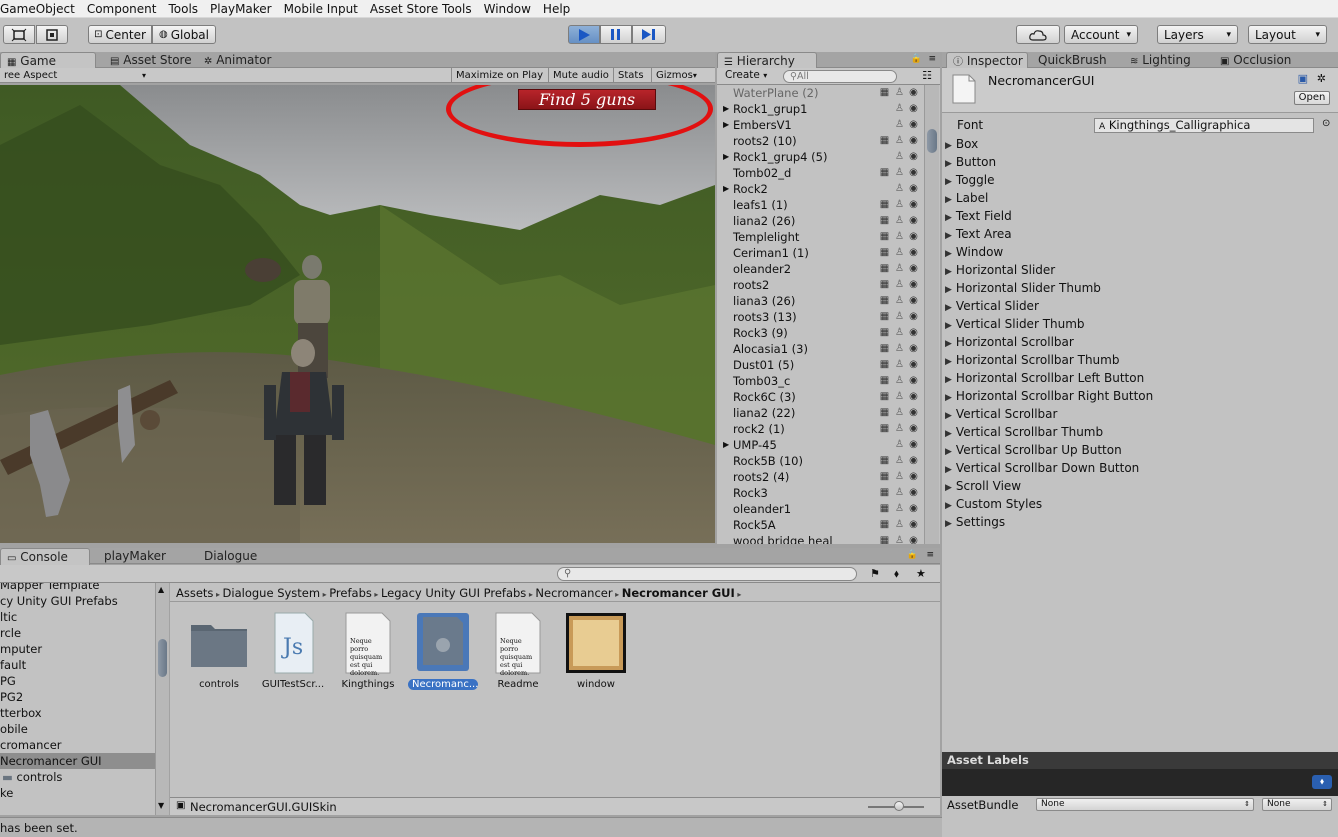  Describe the element at coordinates (162, 699) in the screenshot. I see `project-tree-scrollbar: ▲ ▼` at that location.